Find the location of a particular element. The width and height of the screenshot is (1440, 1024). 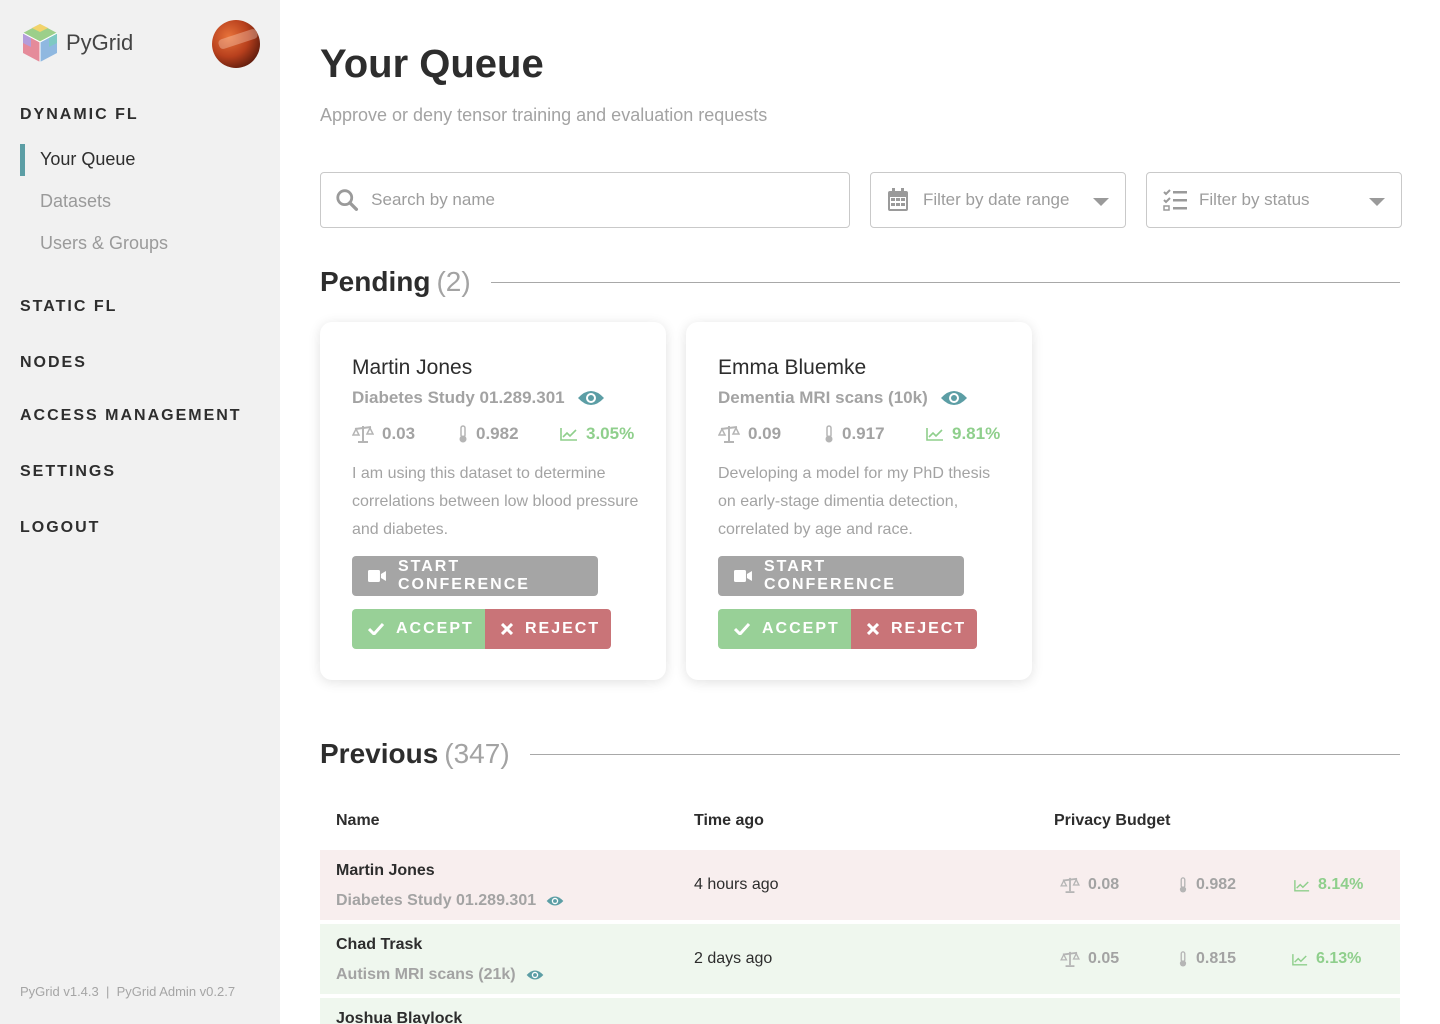

version-info: PyGrid v1.4.3 | PyGrid Admin v0.2.7 is located at coordinates (128, 991).